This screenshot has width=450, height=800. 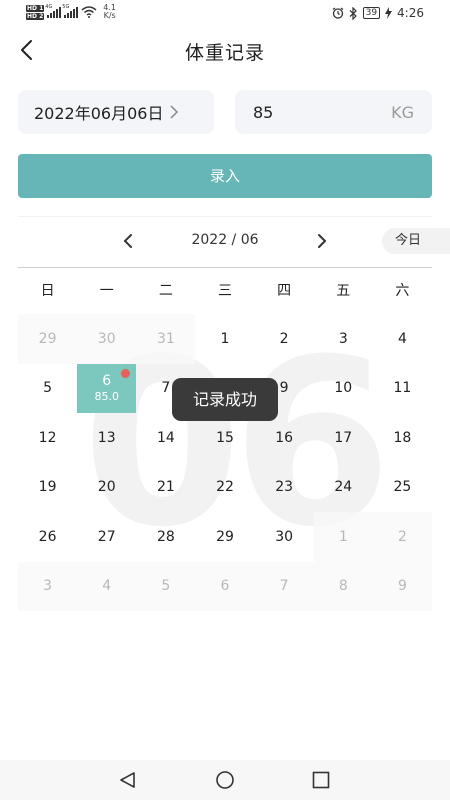 I want to click on weekday-label: 四, so click(x=284, y=291).